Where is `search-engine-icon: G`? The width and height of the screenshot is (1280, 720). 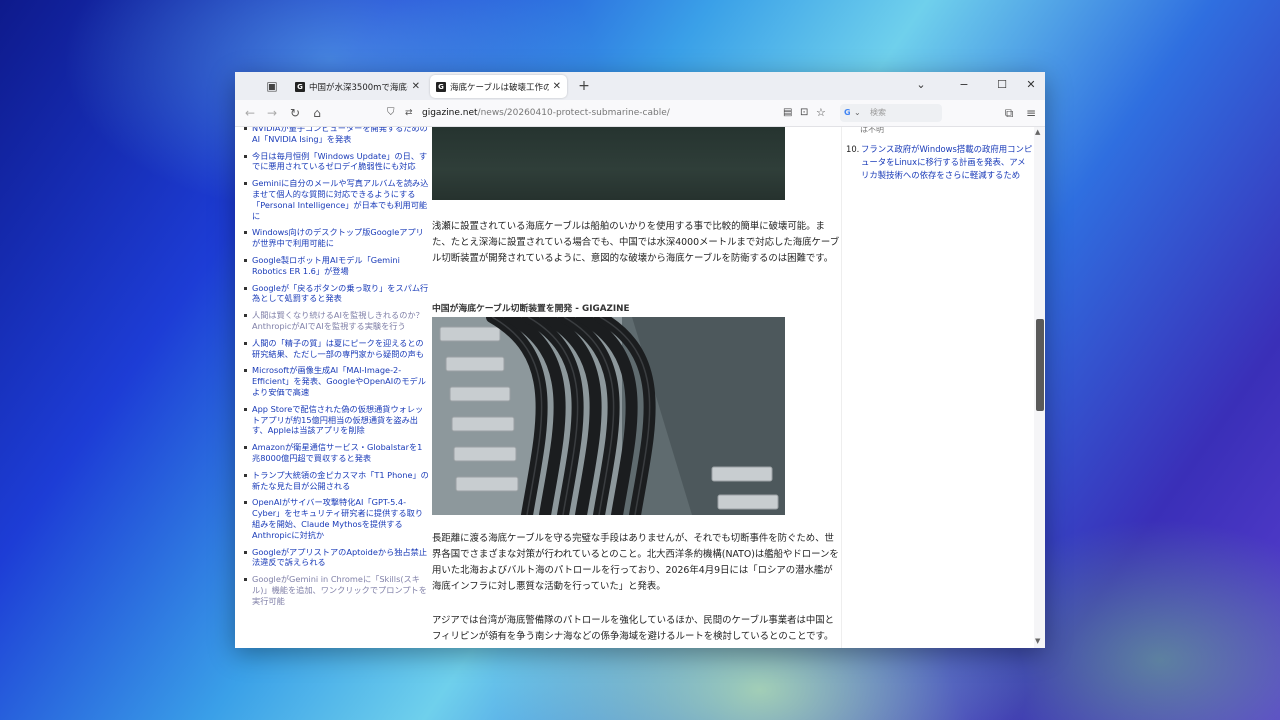
search-engine-icon: G is located at coordinates (847, 112).